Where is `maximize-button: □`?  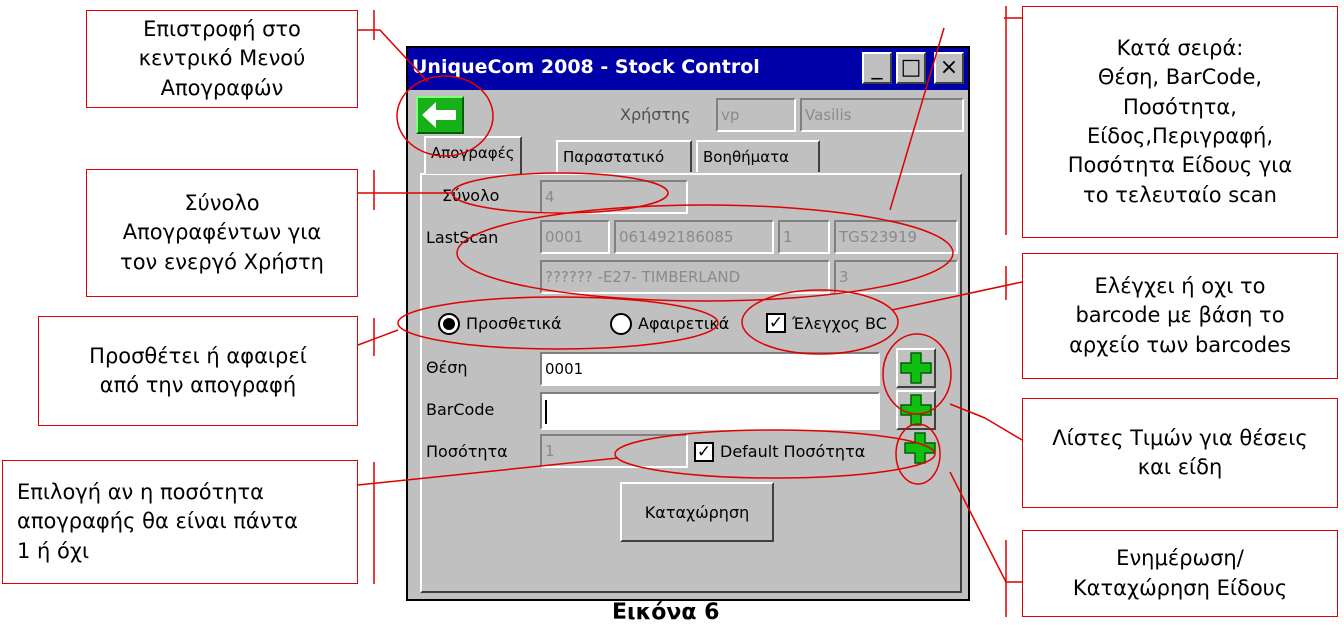
maximize-button: □ is located at coordinates (911, 68).